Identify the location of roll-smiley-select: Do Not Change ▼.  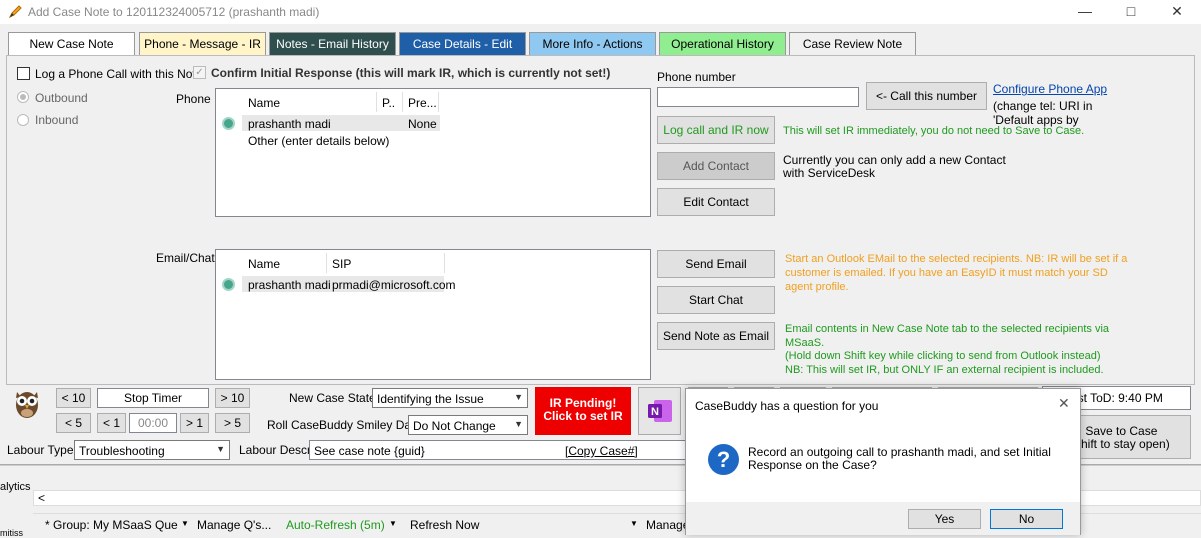
(468, 425).